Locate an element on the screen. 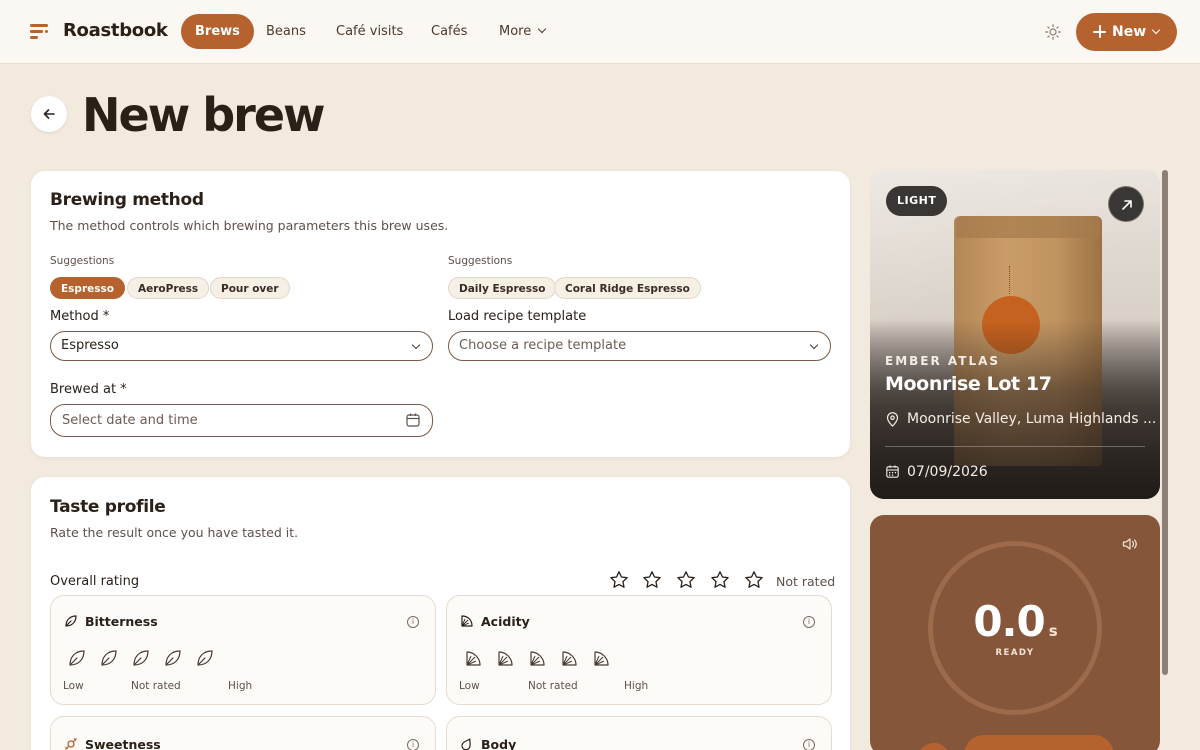  method-chip-pour-over: Pour over is located at coordinates (250, 288).